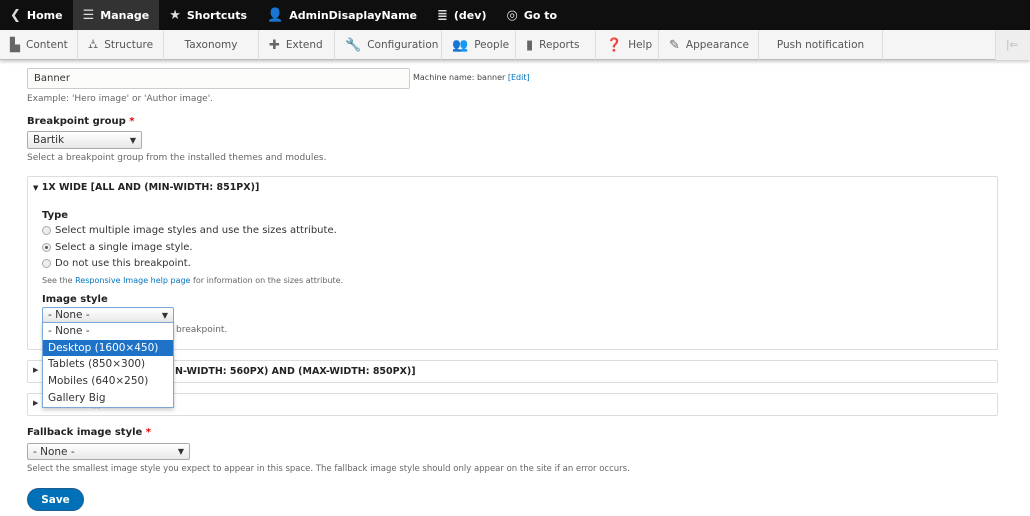 The width and height of the screenshot is (1030, 516). Describe the element at coordinates (88, 15) in the screenshot. I see `menu-icon: ☰` at that location.